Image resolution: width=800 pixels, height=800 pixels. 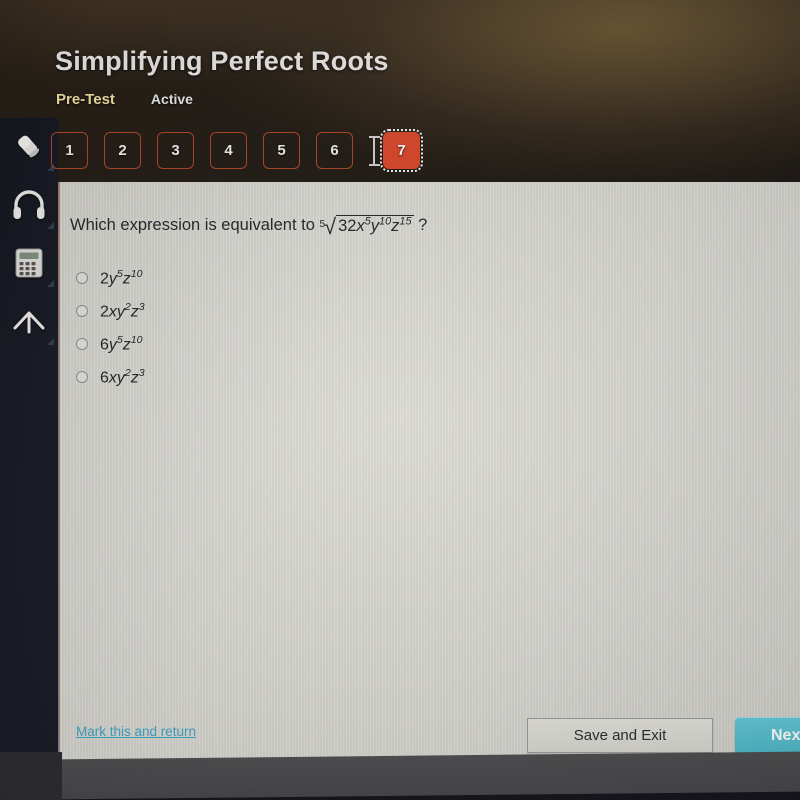 I want to click on answer-option-label: 2xy2z3, so click(x=122, y=311).